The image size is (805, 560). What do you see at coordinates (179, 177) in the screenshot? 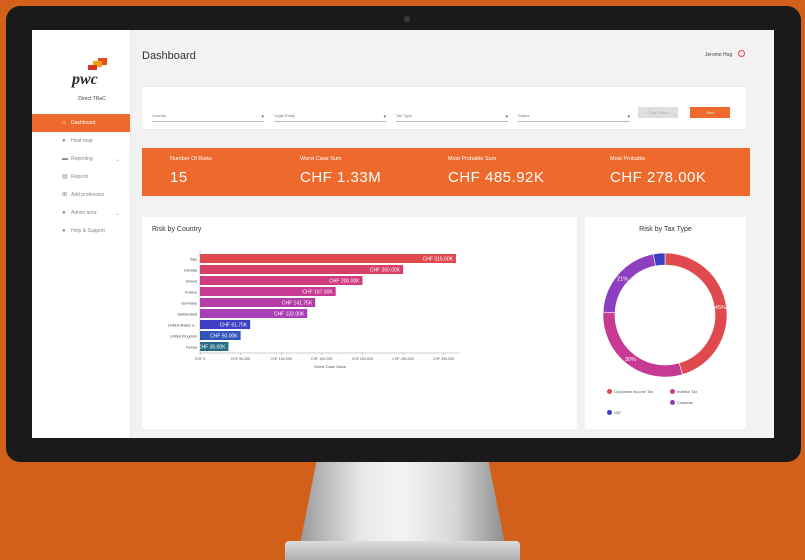
I see `kpi-value: 15` at bounding box center [179, 177].